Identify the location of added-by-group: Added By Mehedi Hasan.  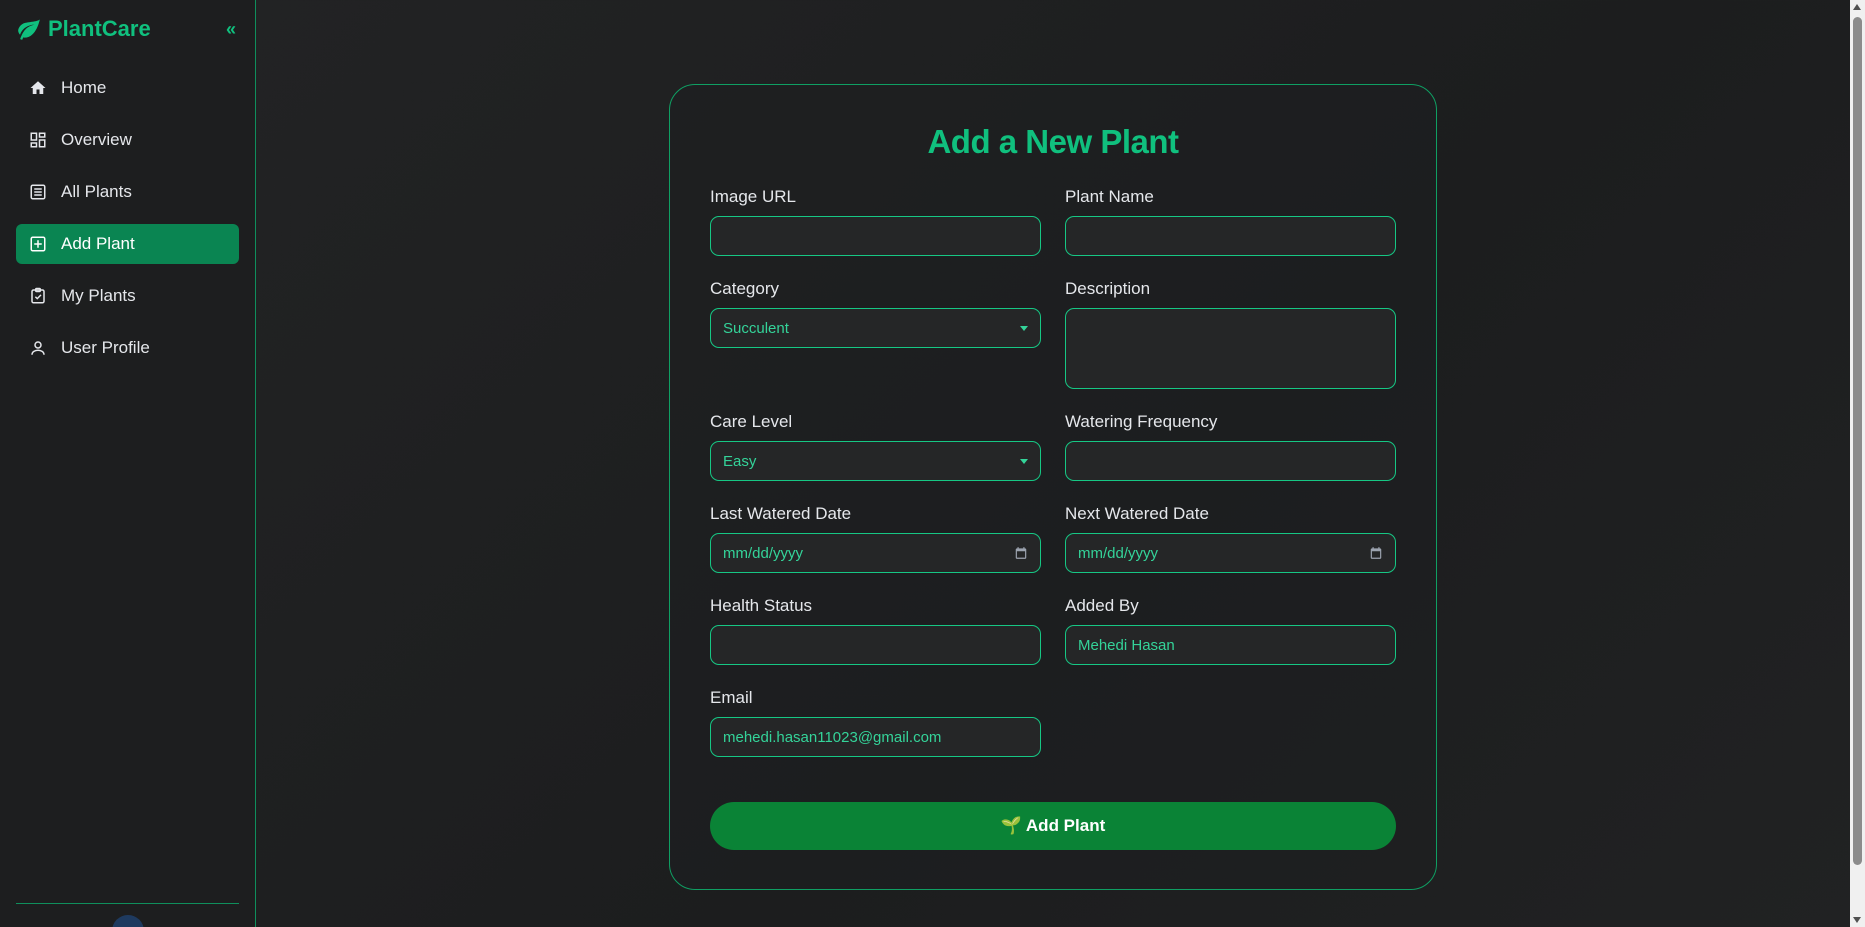
(1230, 630).